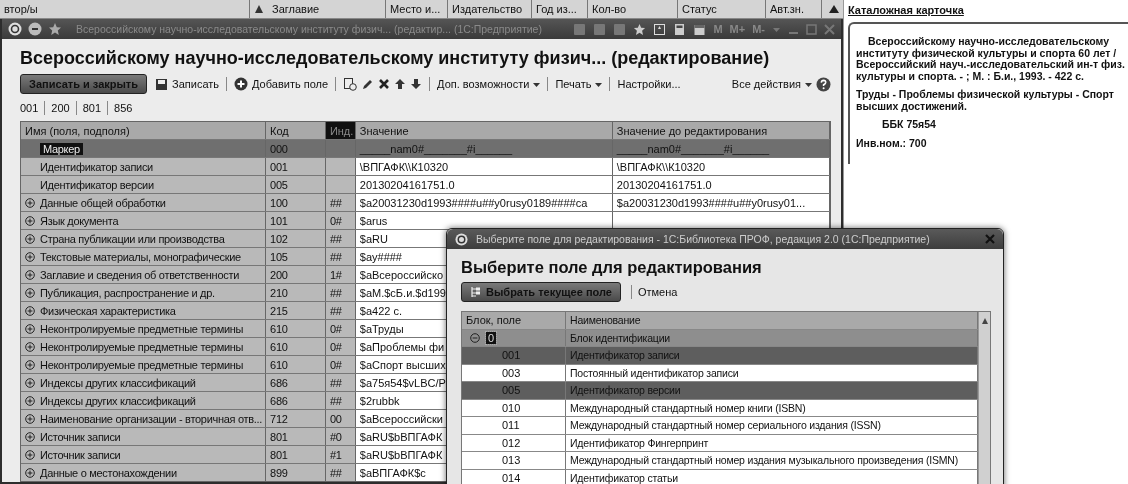 Image resolution: width=1128 pixels, height=484 pixels. What do you see at coordinates (491, 337) in the screenshot?
I see `table-cell: 0` at bounding box center [491, 337].